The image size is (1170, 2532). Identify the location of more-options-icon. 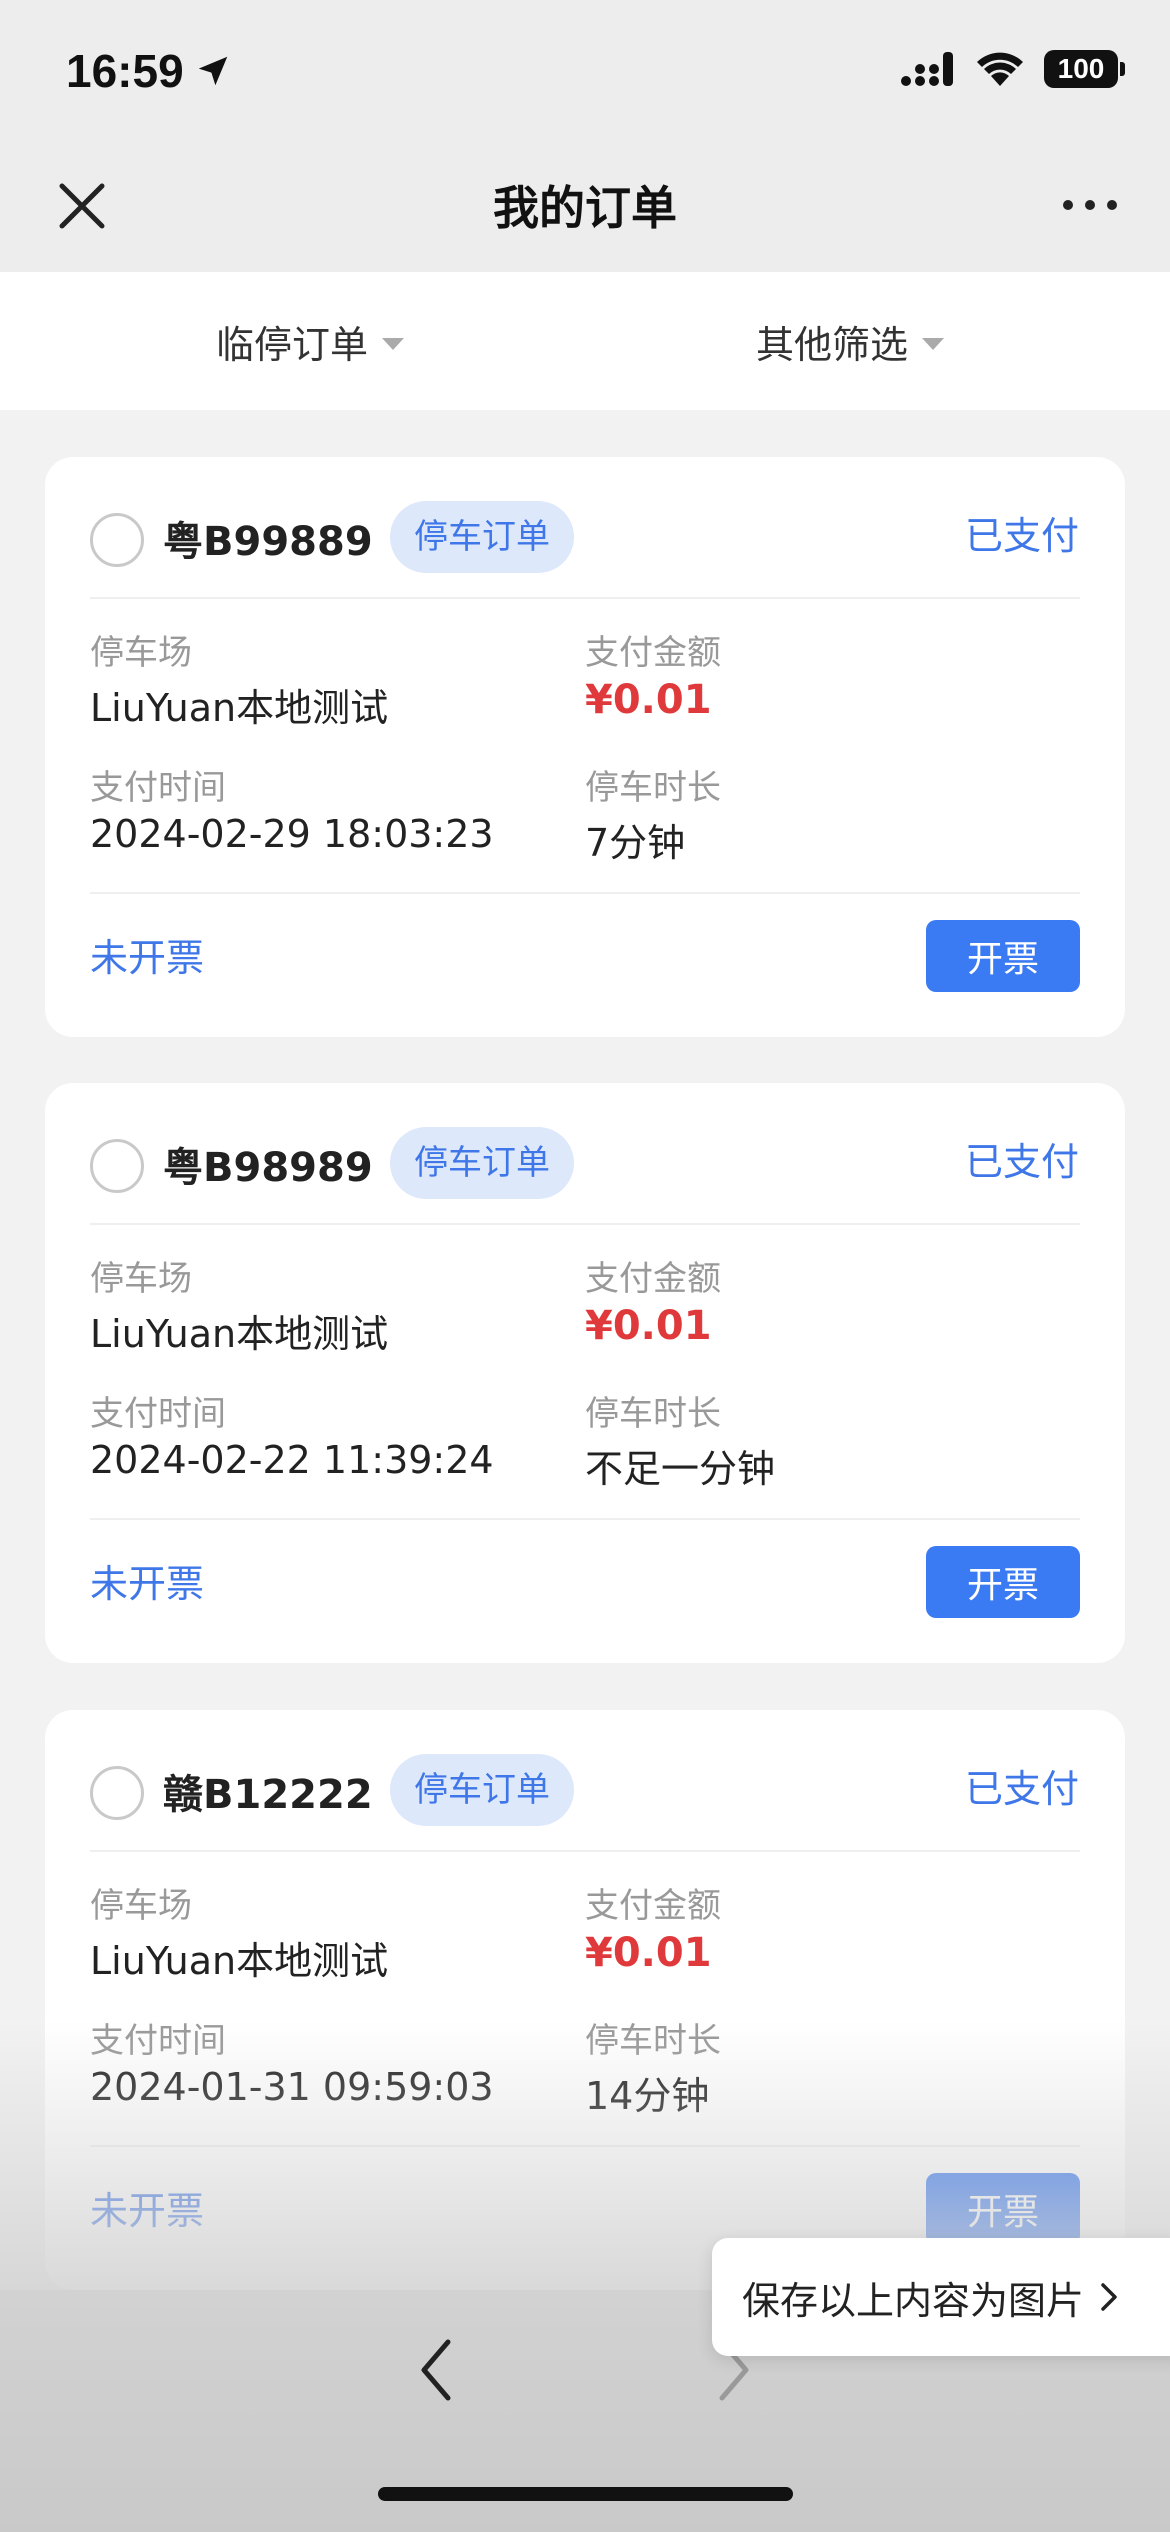
(1090, 205).